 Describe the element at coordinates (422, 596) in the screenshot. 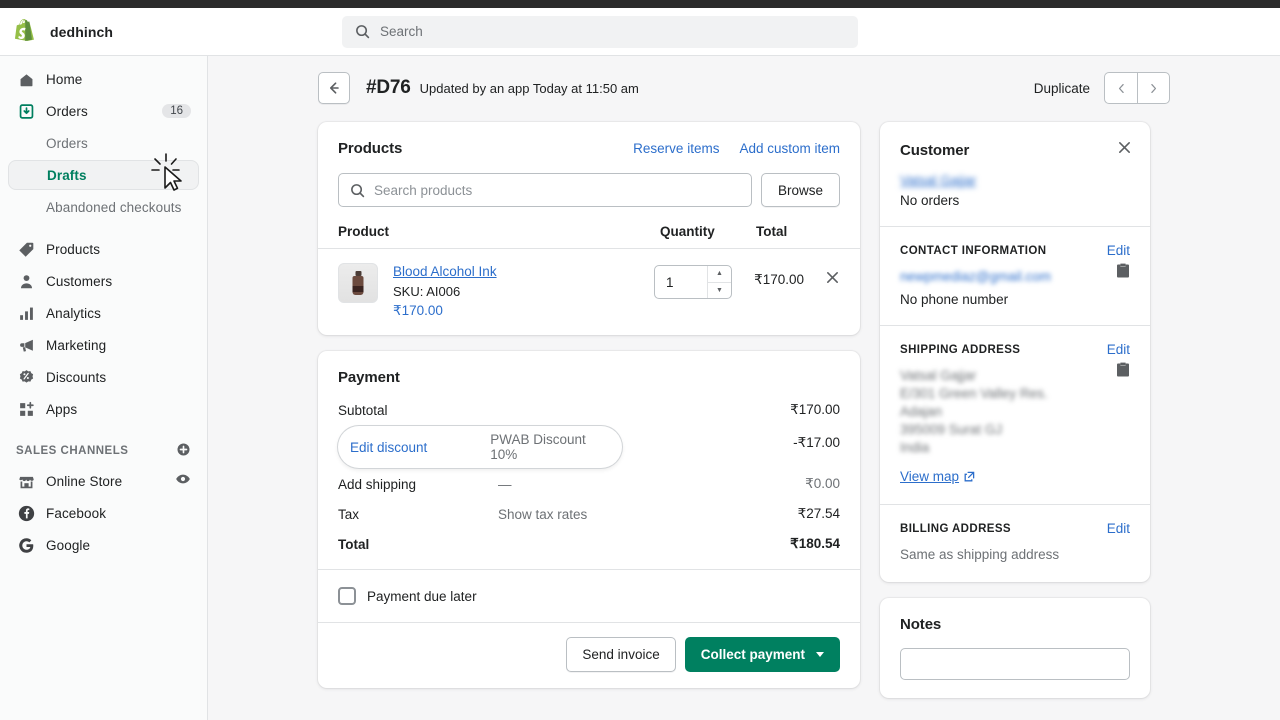

I see `payment-due-later-label: Payment due later` at that location.